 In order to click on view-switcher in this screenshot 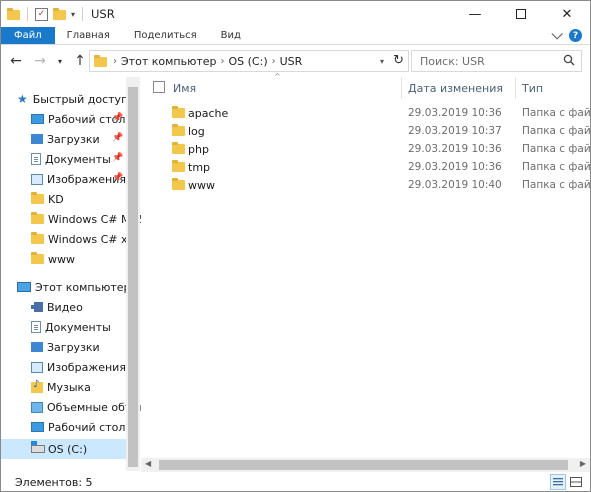, I will do `click(567, 482)`.